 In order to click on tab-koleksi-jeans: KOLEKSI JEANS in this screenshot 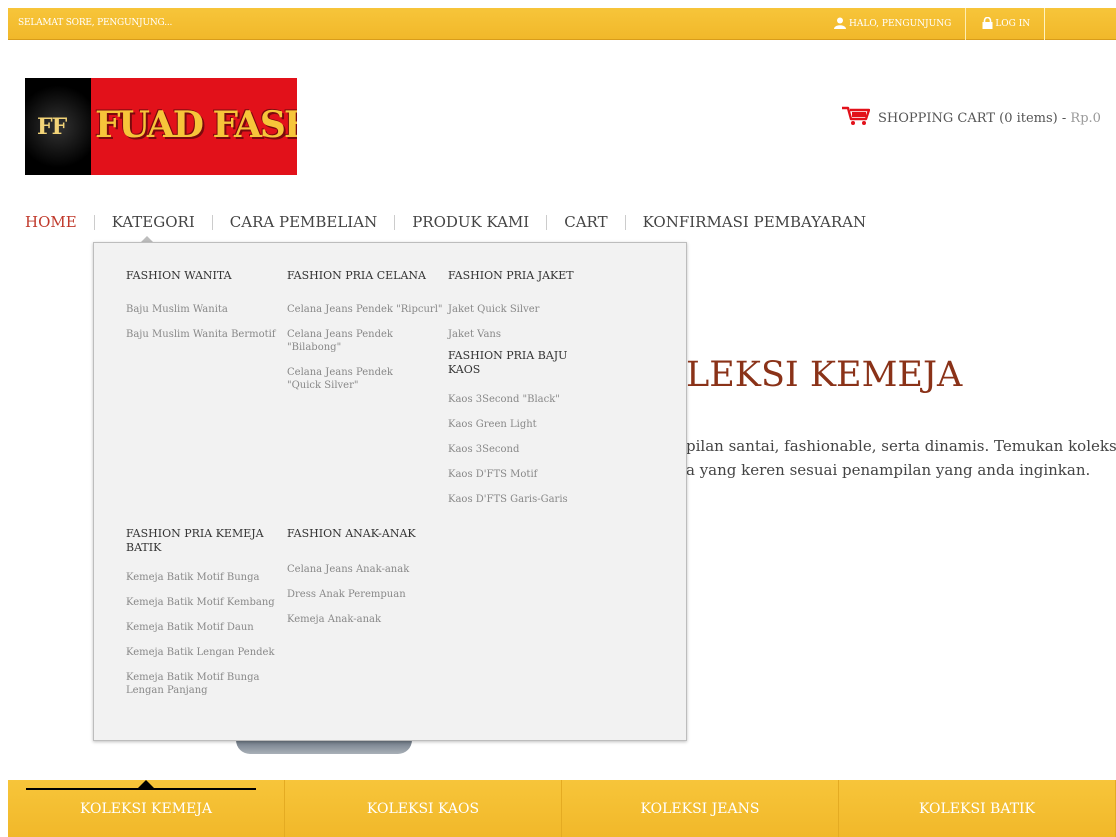, I will do `click(700, 808)`.